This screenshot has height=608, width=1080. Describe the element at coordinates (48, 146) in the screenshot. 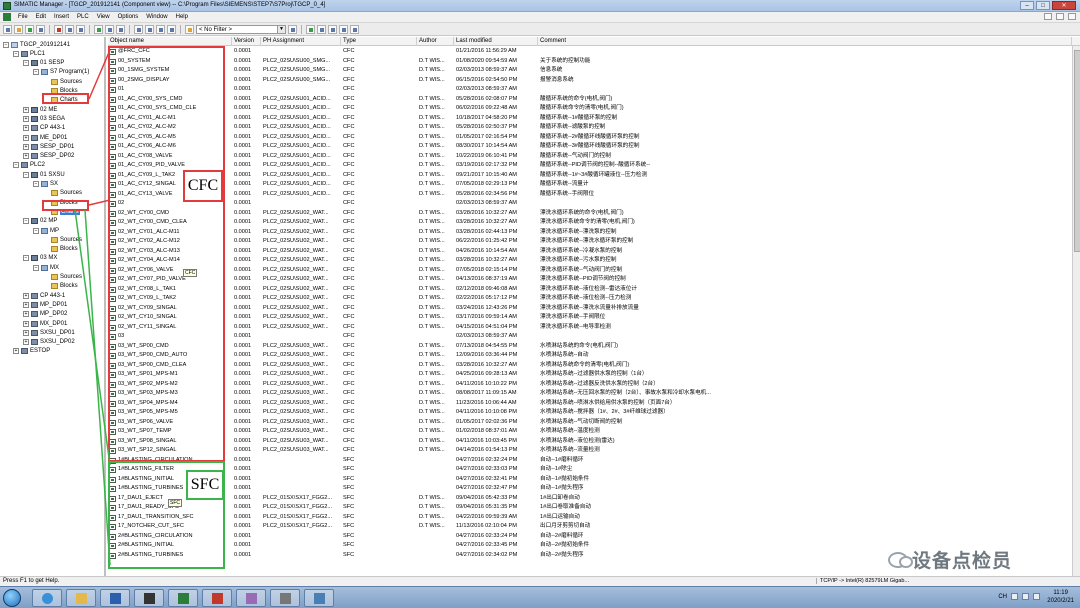

I see `tree-node: + SESP_DP01` at that location.